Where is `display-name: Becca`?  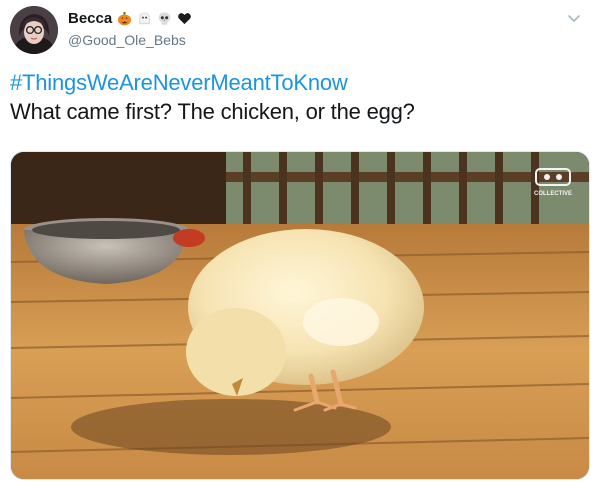 display-name: Becca is located at coordinates (90, 18).